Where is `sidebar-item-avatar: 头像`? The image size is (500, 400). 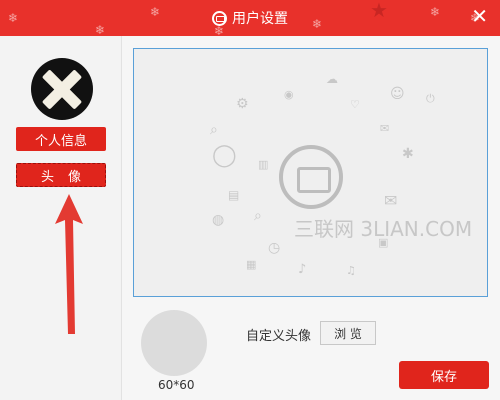 sidebar-item-avatar: 头像 is located at coordinates (61, 175).